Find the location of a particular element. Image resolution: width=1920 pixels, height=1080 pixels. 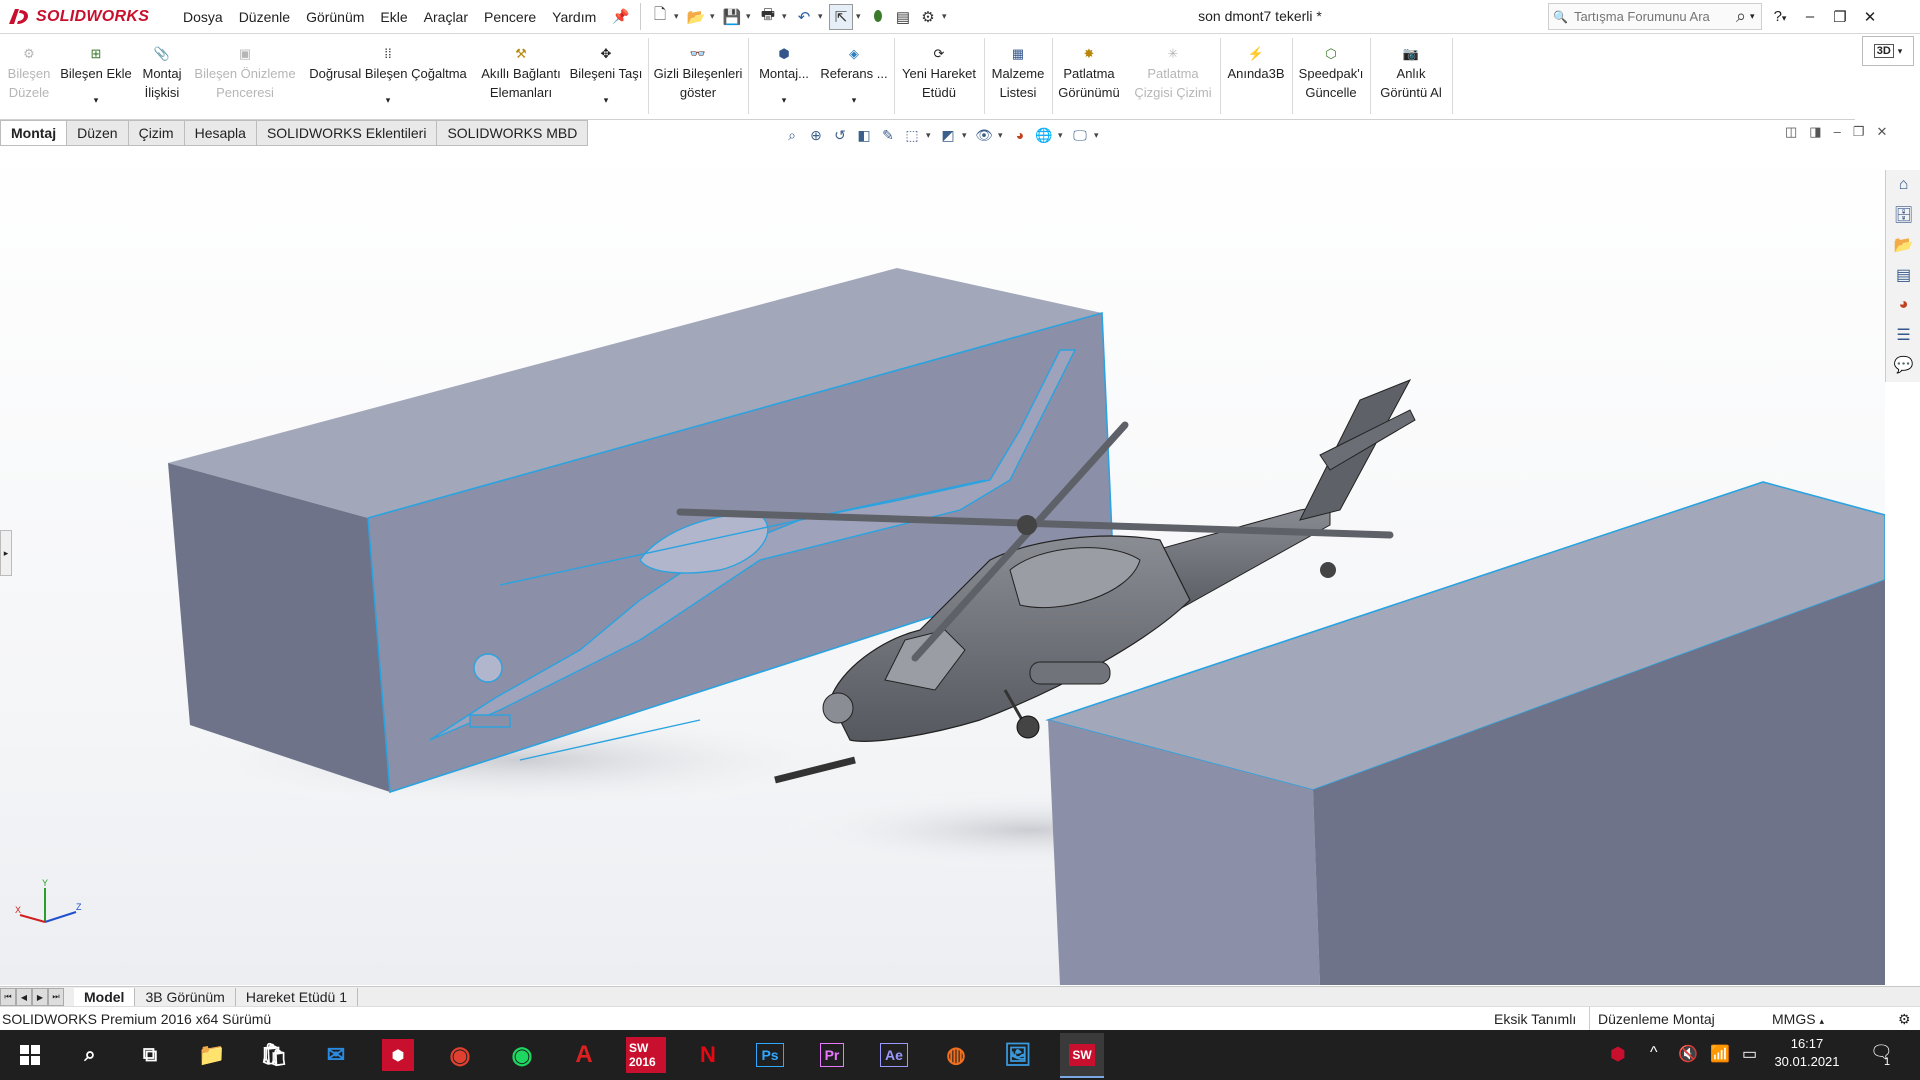

close-icon: ✕ is located at coordinates (1870, 17).